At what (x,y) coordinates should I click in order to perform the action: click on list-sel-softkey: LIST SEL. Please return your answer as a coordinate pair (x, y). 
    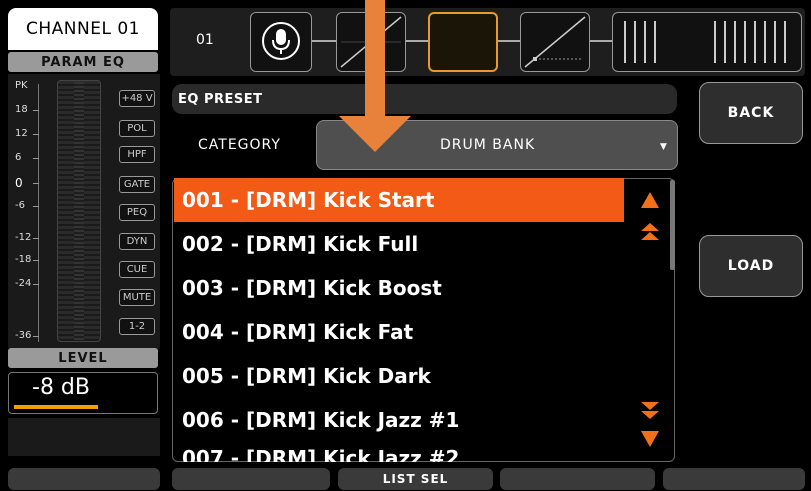
    Looking at the image, I should click on (415, 479).